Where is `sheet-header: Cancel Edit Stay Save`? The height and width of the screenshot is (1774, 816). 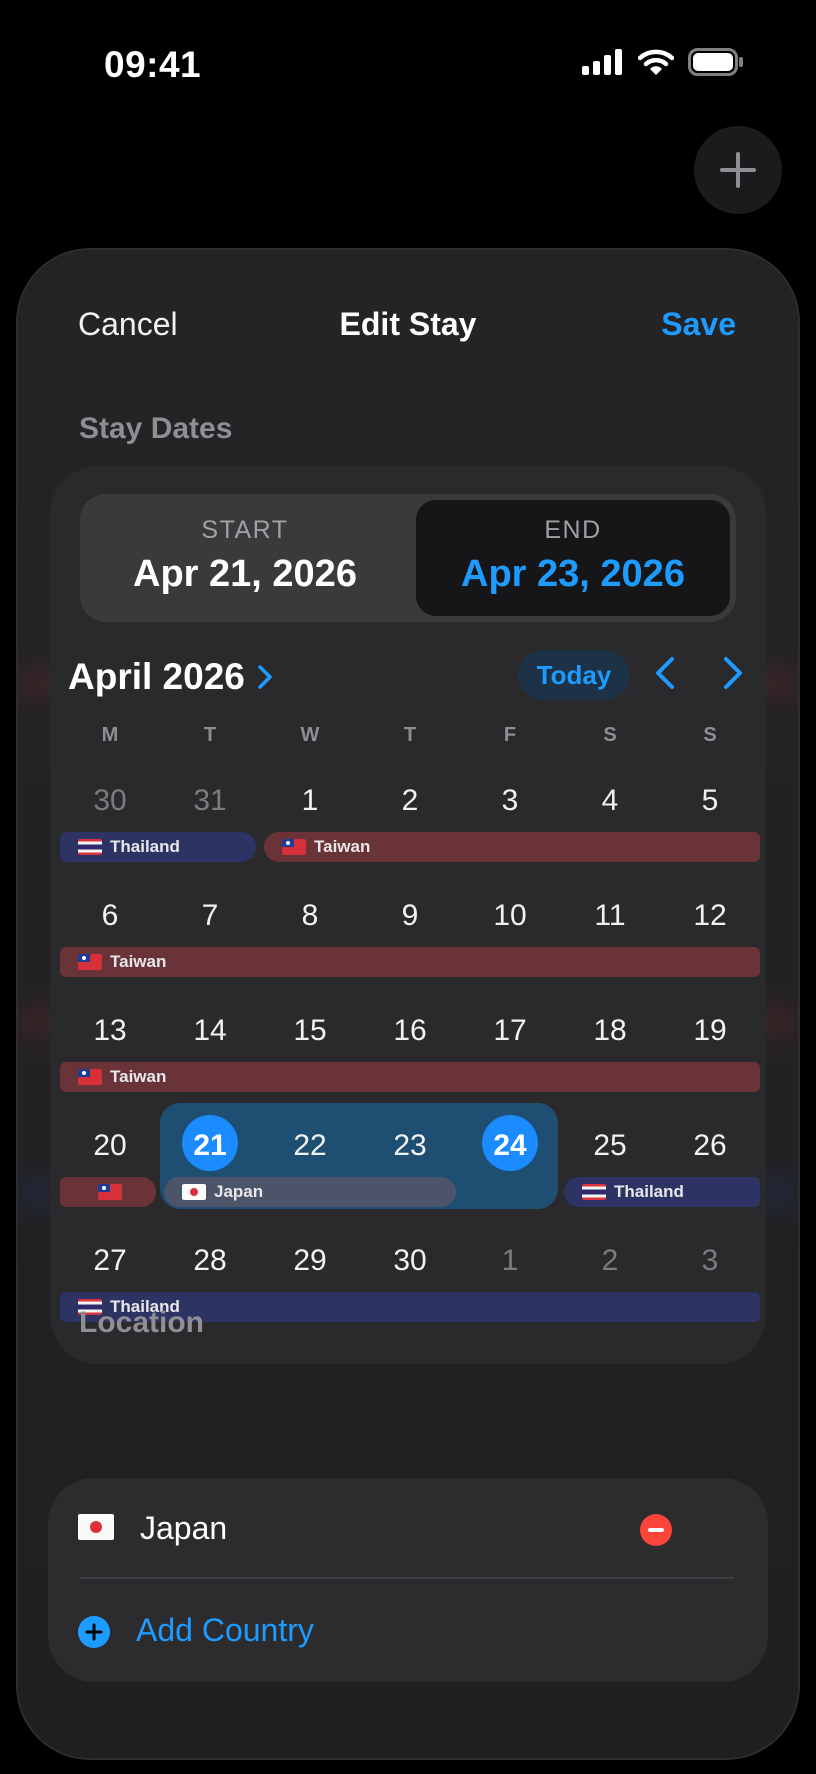 sheet-header: Cancel Edit Stay Save is located at coordinates (408, 310).